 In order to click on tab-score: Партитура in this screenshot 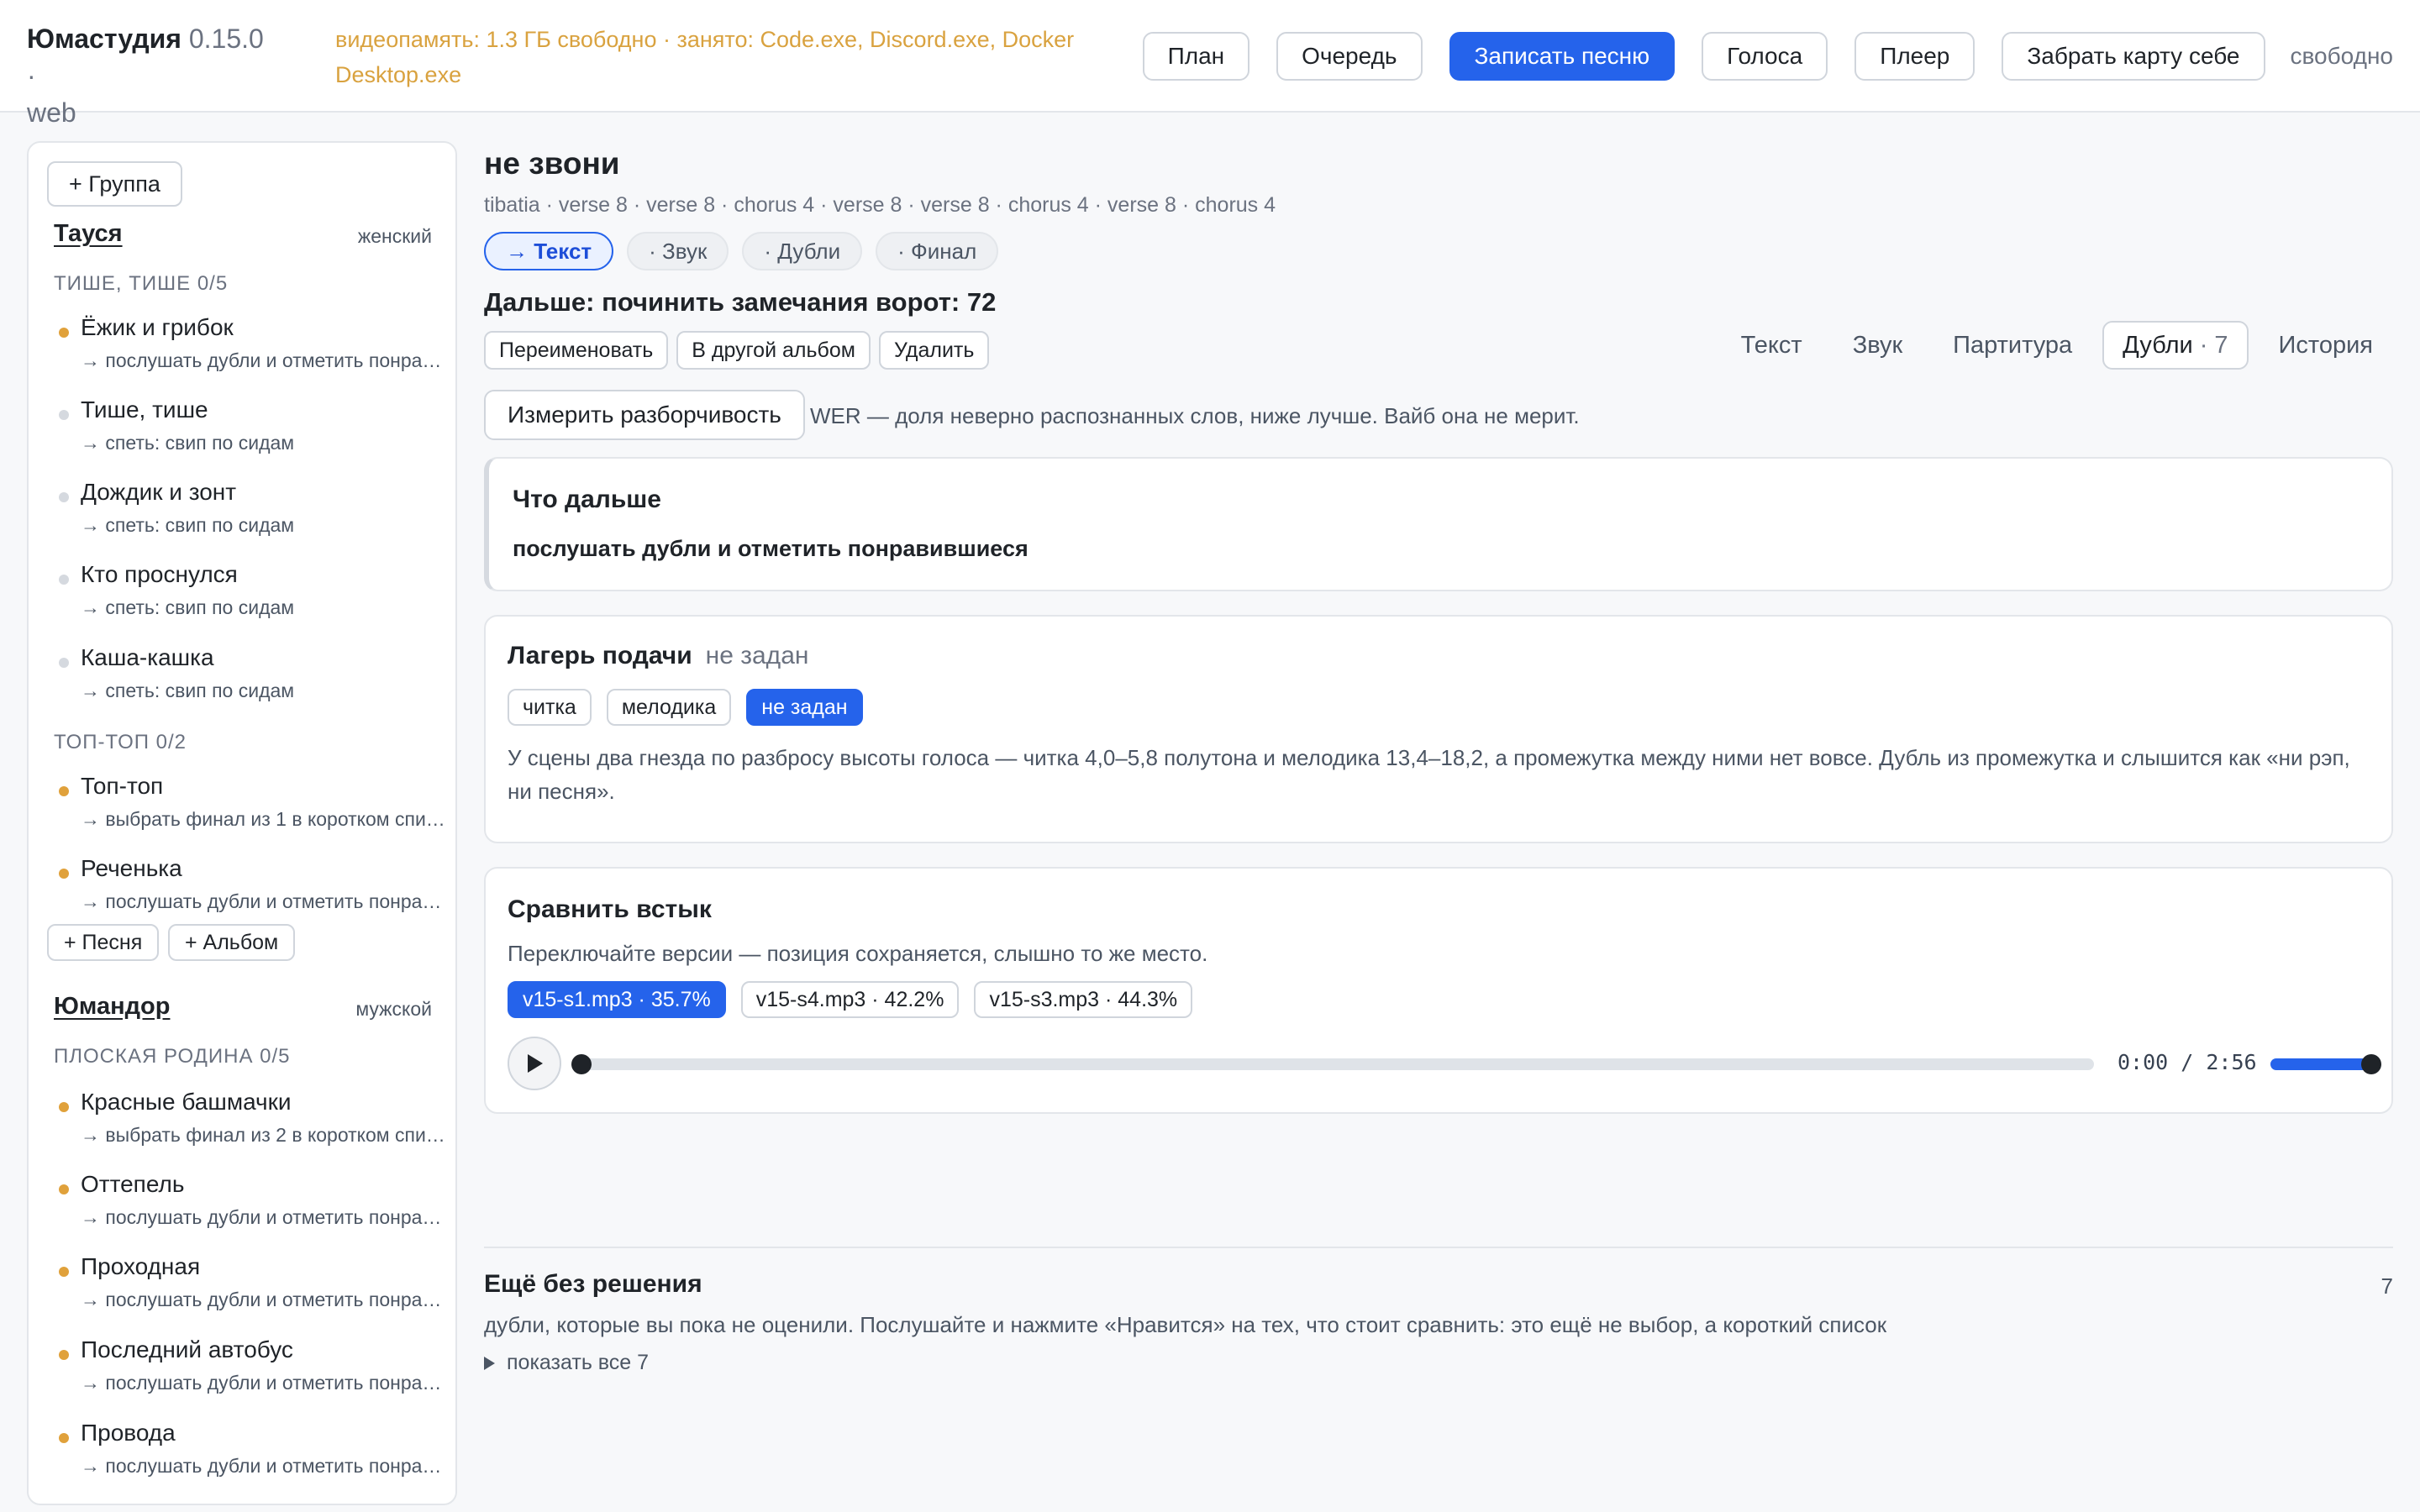, I will do `click(2012, 345)`.